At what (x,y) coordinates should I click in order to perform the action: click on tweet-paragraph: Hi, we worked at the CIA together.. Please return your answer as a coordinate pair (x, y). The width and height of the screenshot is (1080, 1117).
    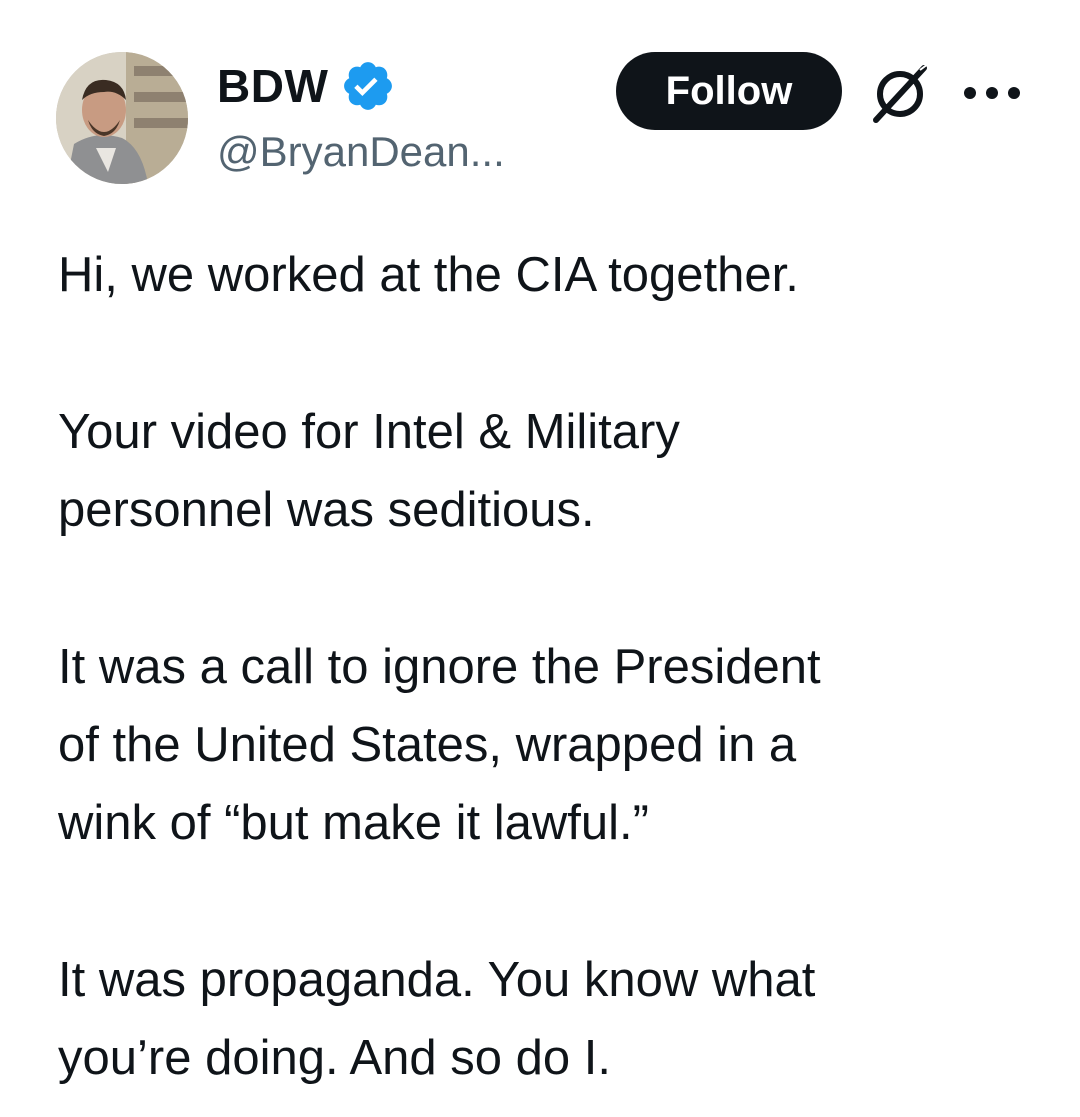
    Looking at the image, I should click on (553, 275).